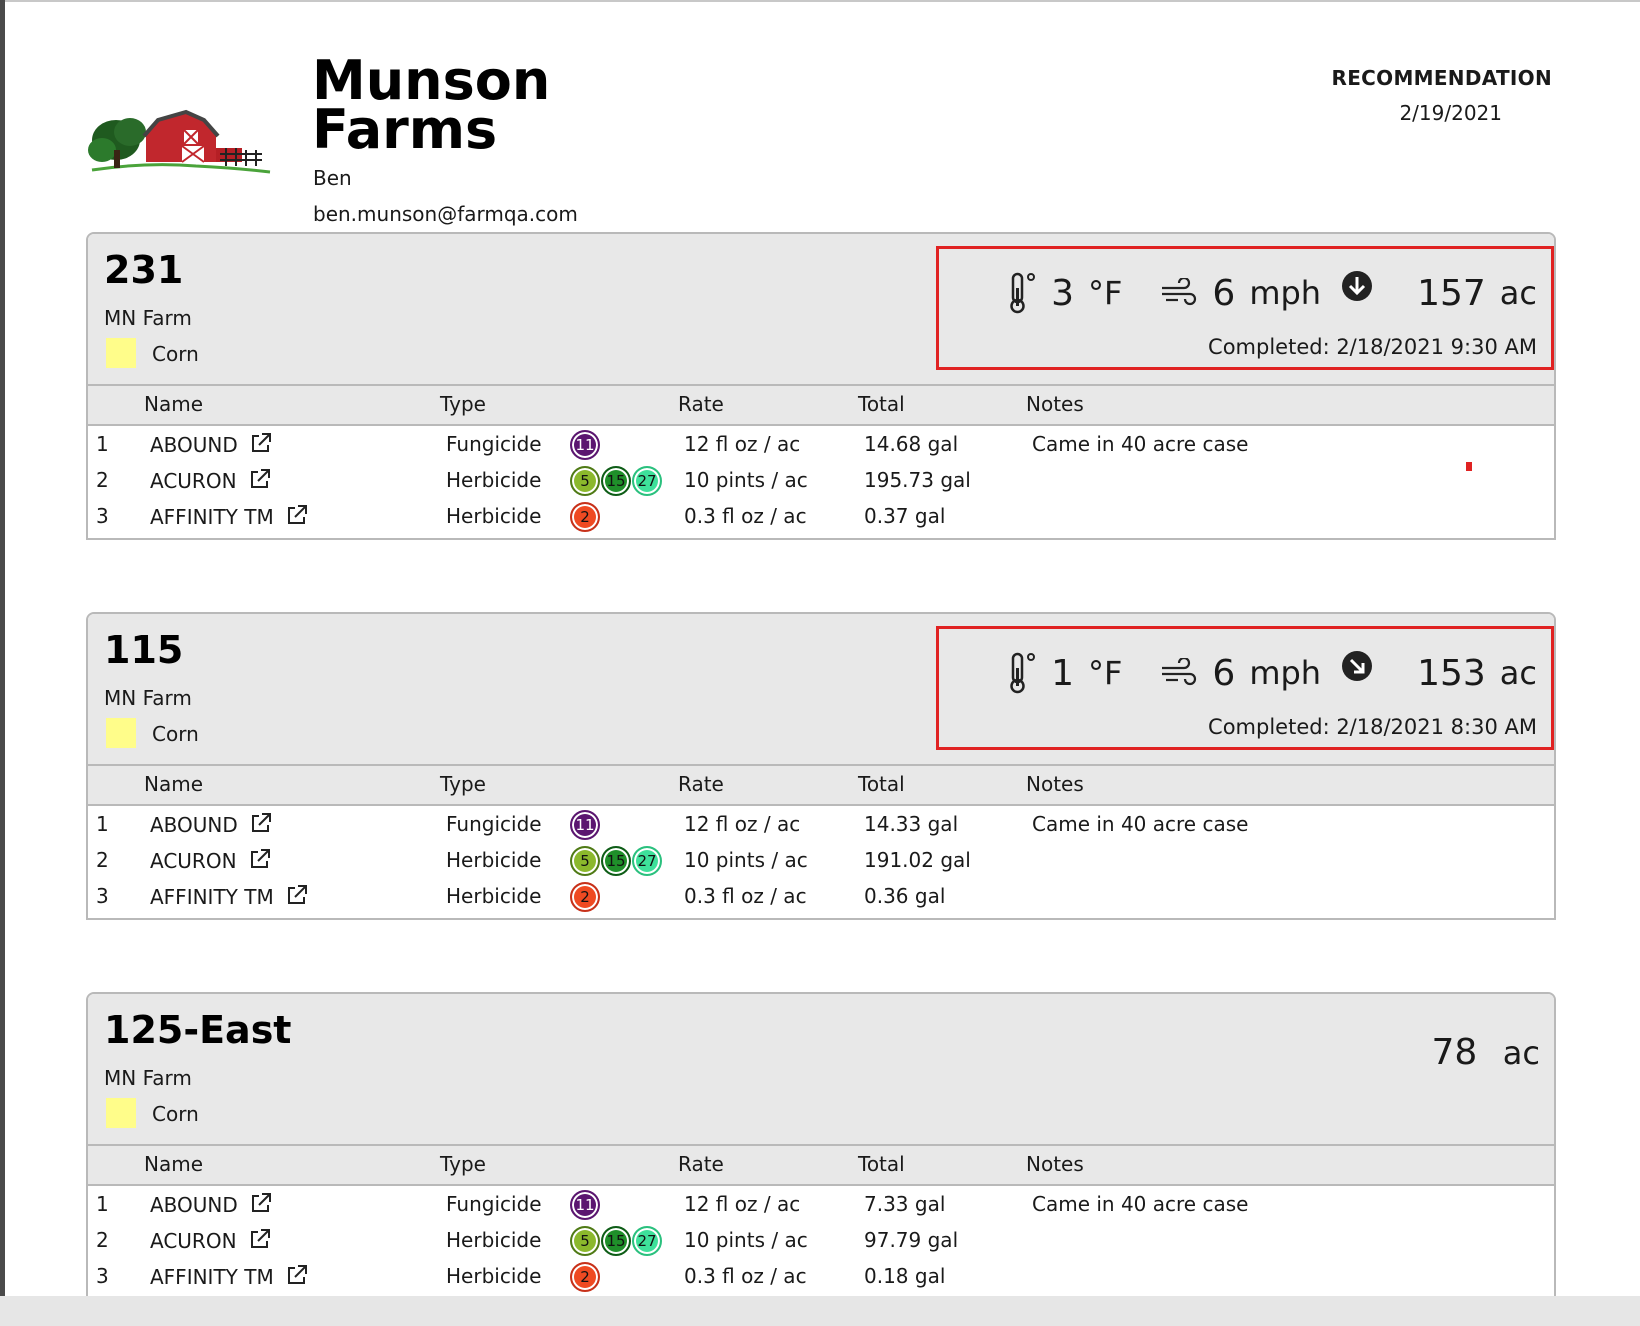 This screenshot has width=1640, height=1326. What do you see at coordinates (905, 896) in the screenshot?
I see `product-total: 0.36 gal` at bounding box center [905, 896].